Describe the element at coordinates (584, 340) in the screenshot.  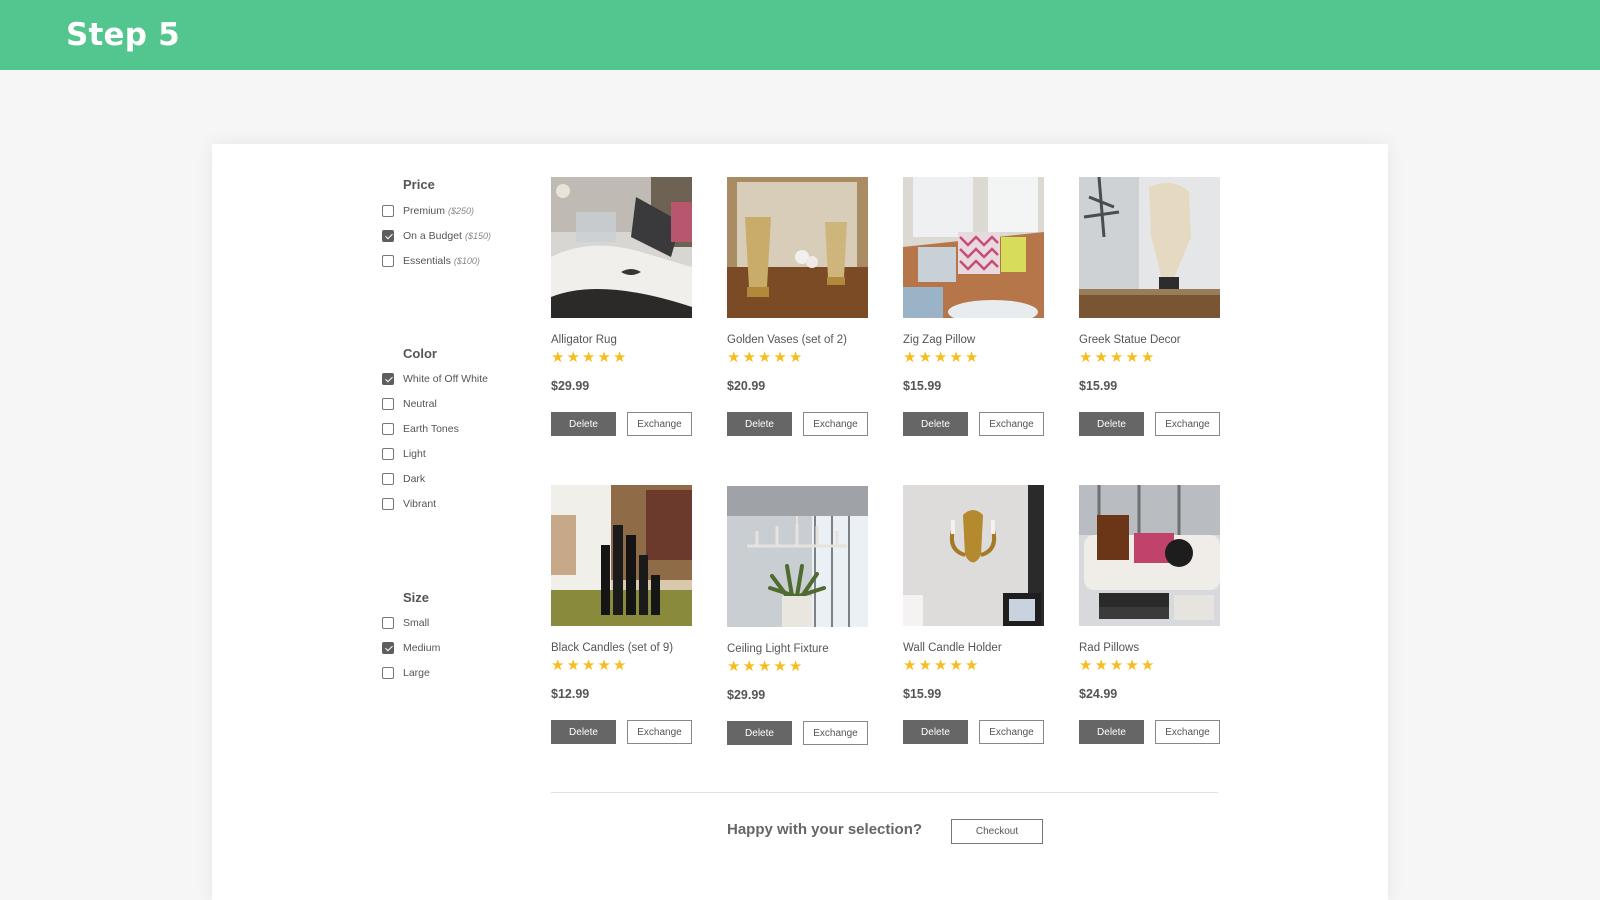
I see `product-name: Alligator Rug` at that location.